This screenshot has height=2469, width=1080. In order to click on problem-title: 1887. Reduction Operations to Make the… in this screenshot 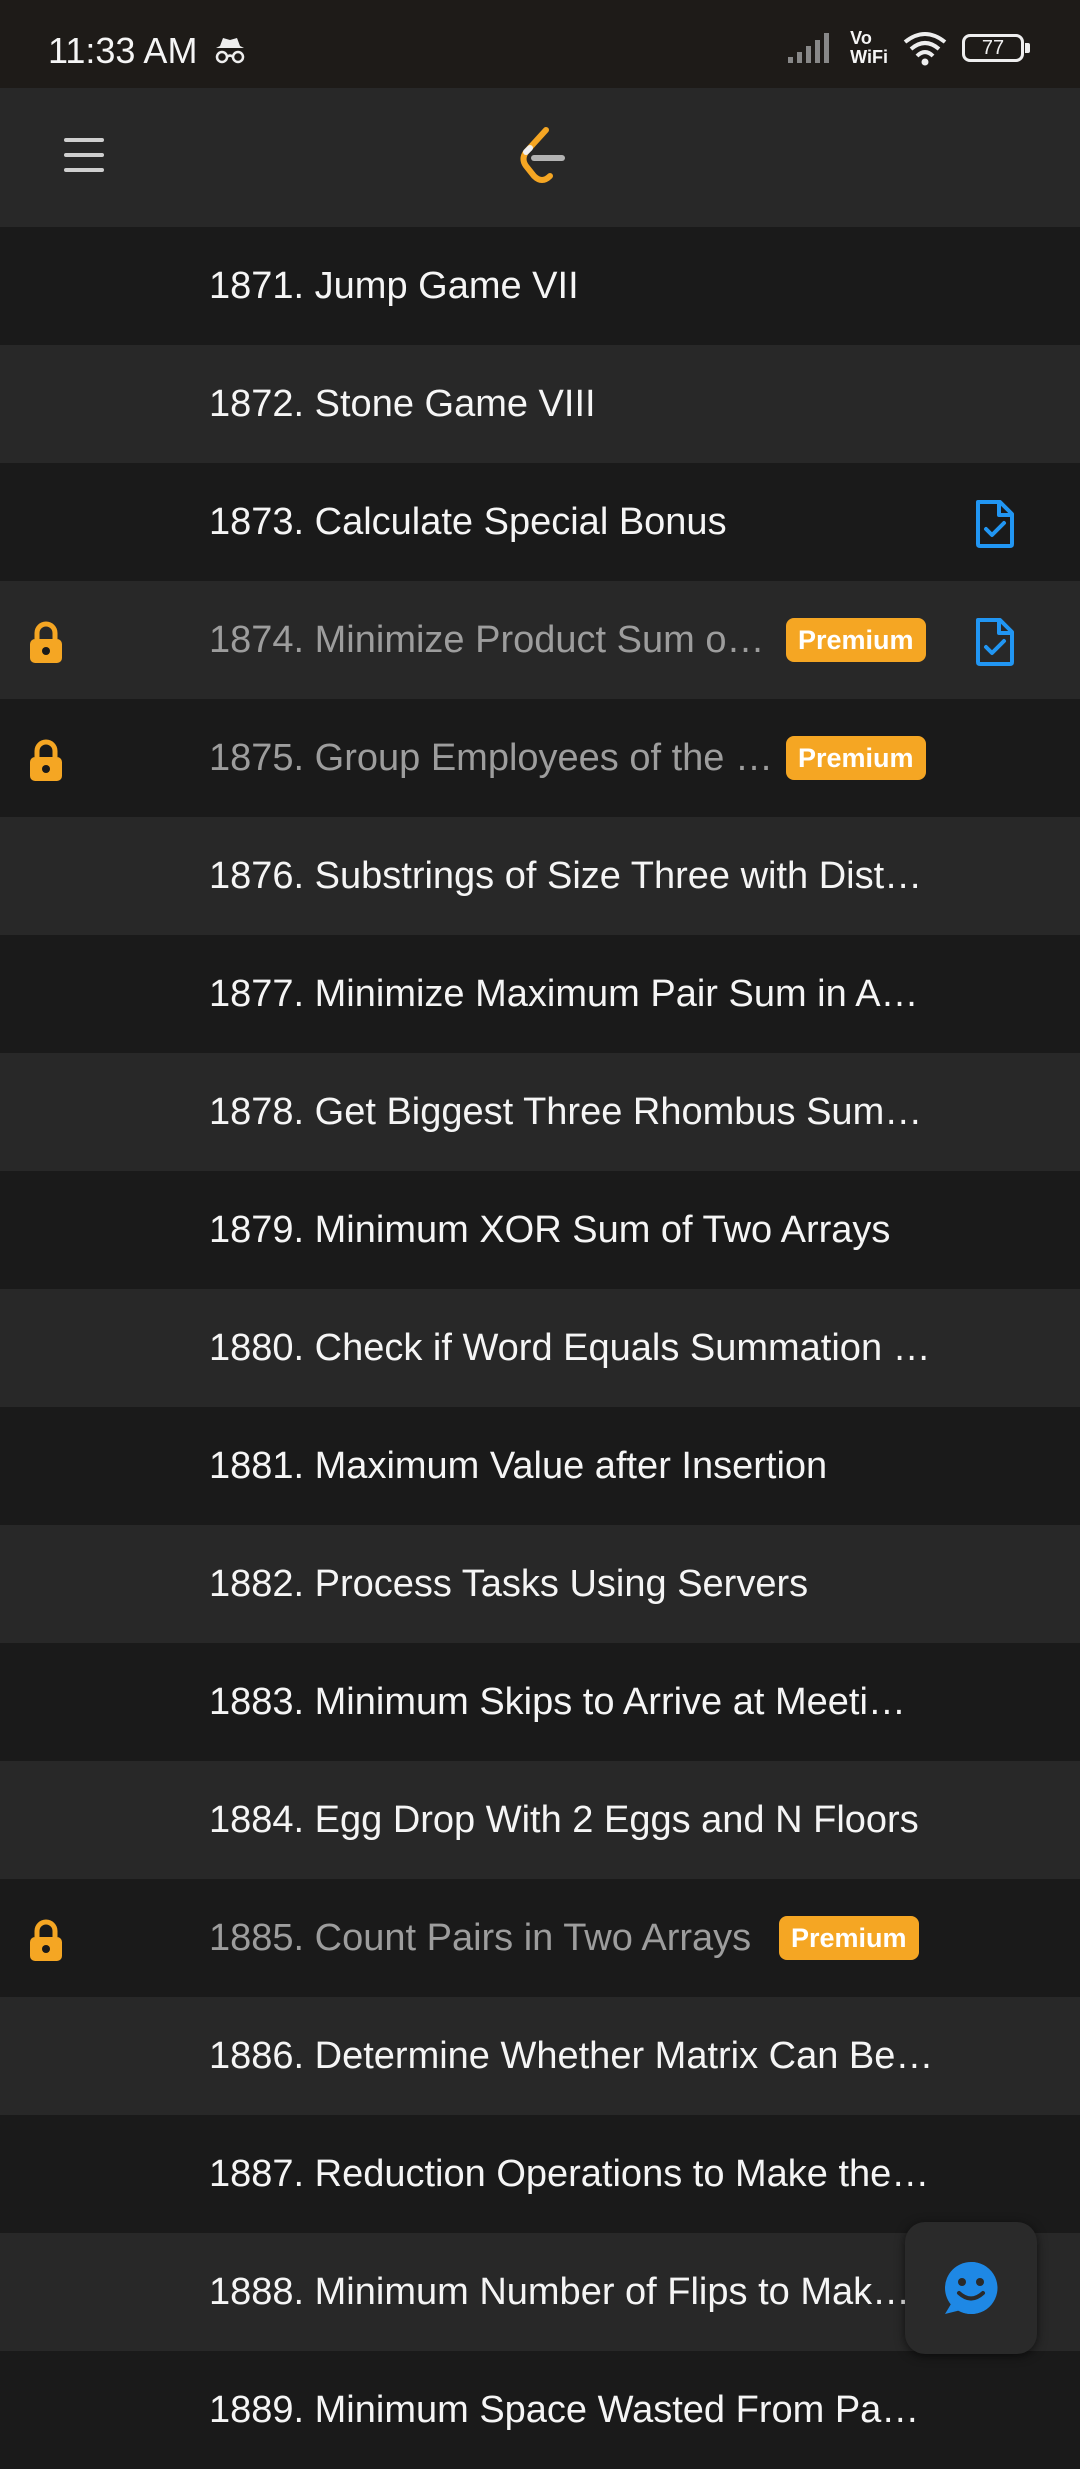, I will do `click(569, 2174)`.